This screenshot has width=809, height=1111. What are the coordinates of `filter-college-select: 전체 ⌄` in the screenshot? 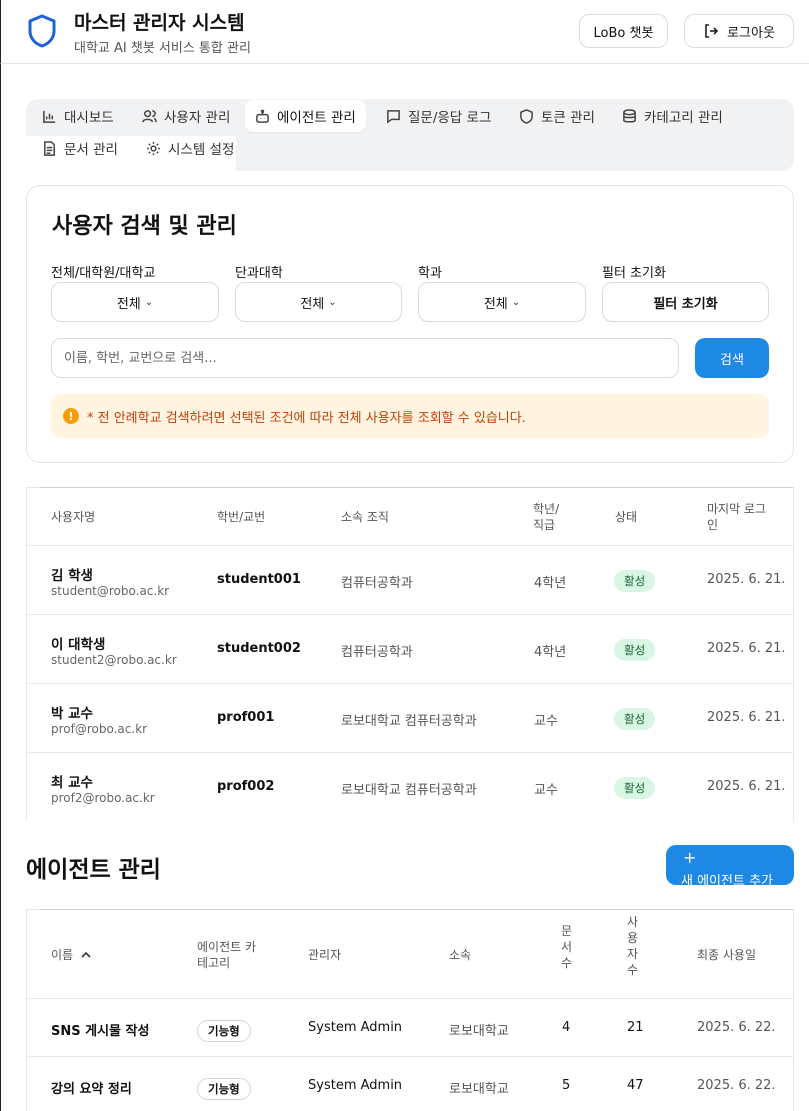 It's located at (318, 302).